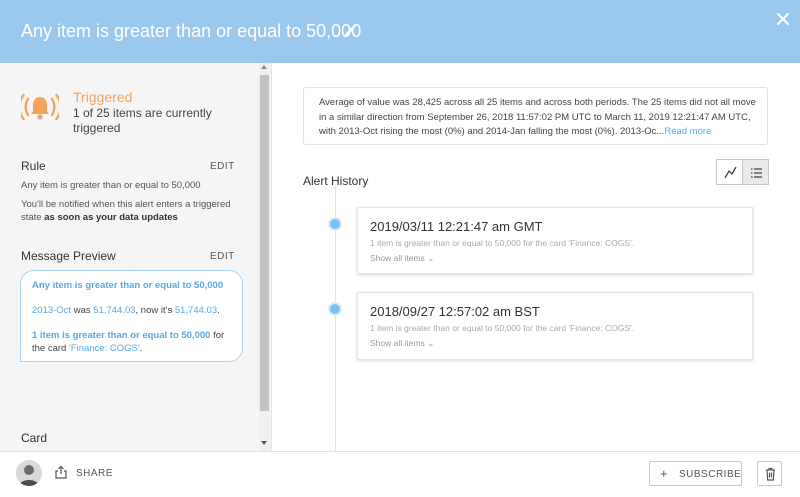 Image resolution: width=800 pixels, height=497 pixels. Describe the element at coordinates (87, 348) in the screenshot. I see `preview-line-card: the card 'Finance: COGS'.` at that location.